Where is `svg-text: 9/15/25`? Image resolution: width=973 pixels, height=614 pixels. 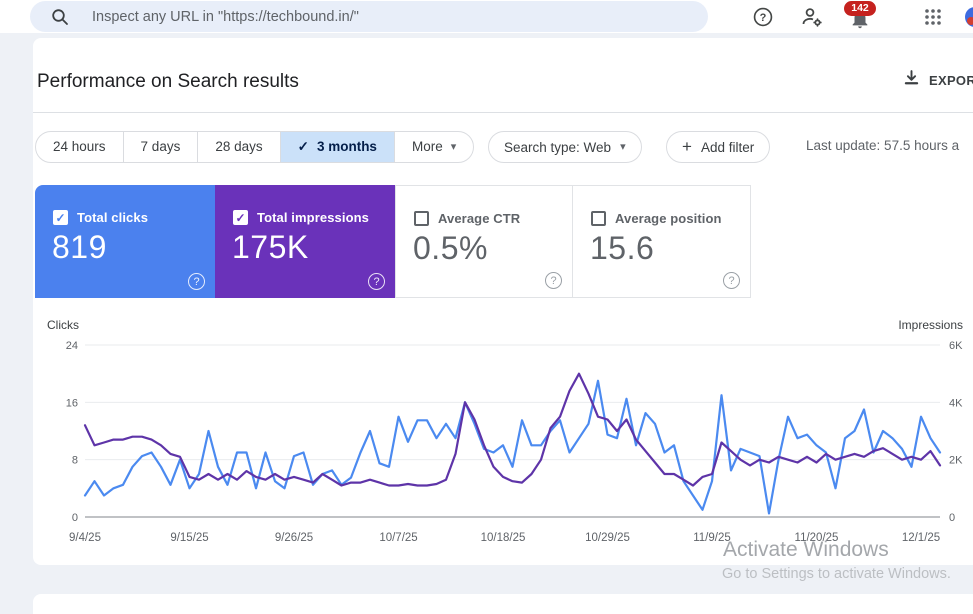
svg-text: 9/15/25 is located at coordinates (189, 538).